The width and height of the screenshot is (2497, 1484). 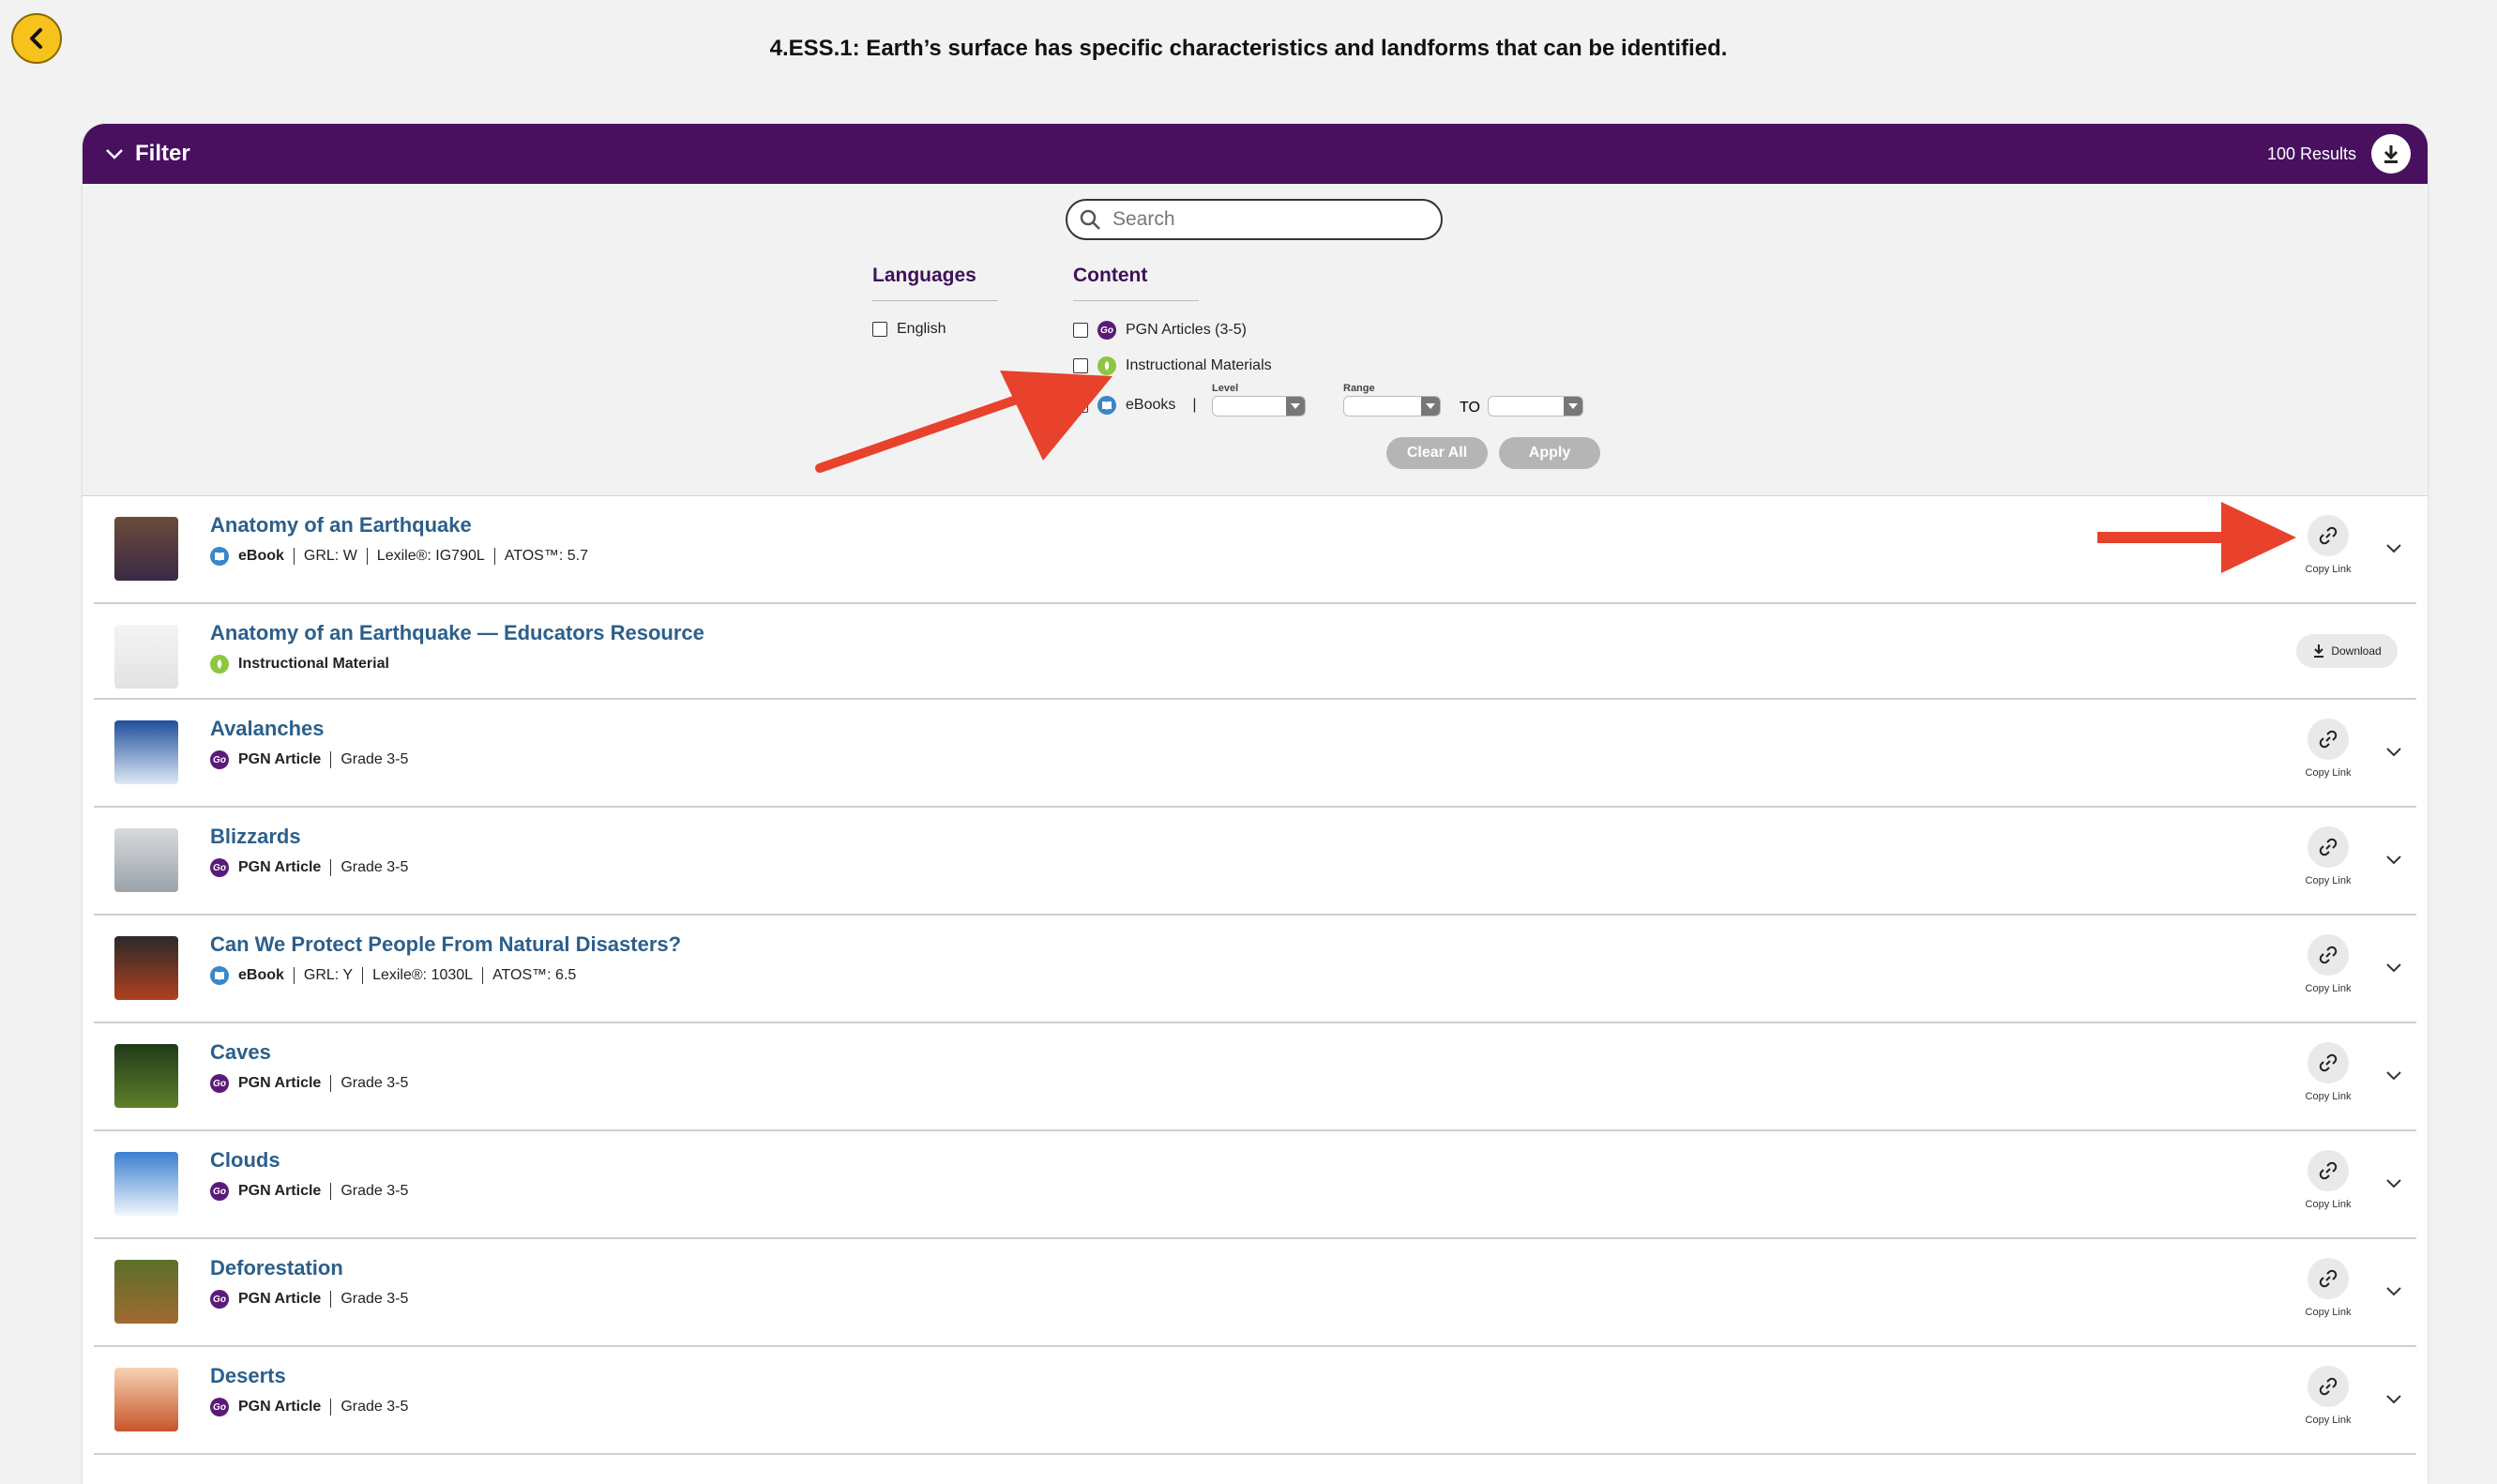 I want to click on search-field, so click(x=1254, y=220).